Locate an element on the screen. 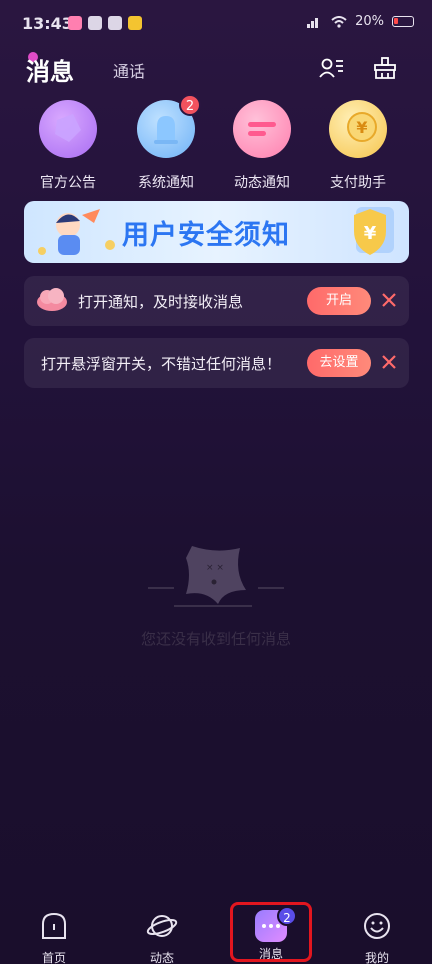 The height and width of the screenshot is (964, 432). nav-home: 首页 is located at coordinates (54, 934).